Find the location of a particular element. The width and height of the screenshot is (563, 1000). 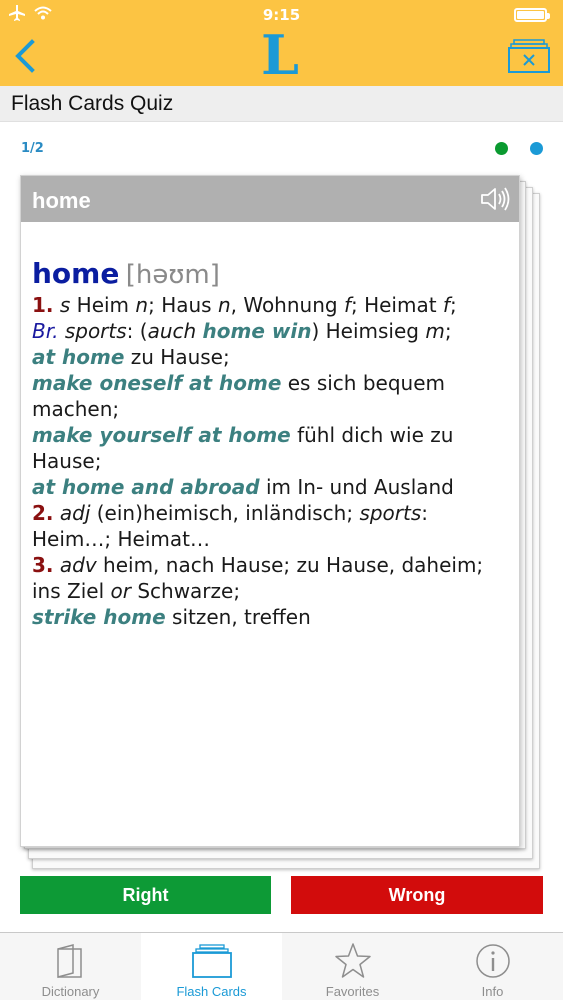

phrase: home win is located at coordinates (257, 331).